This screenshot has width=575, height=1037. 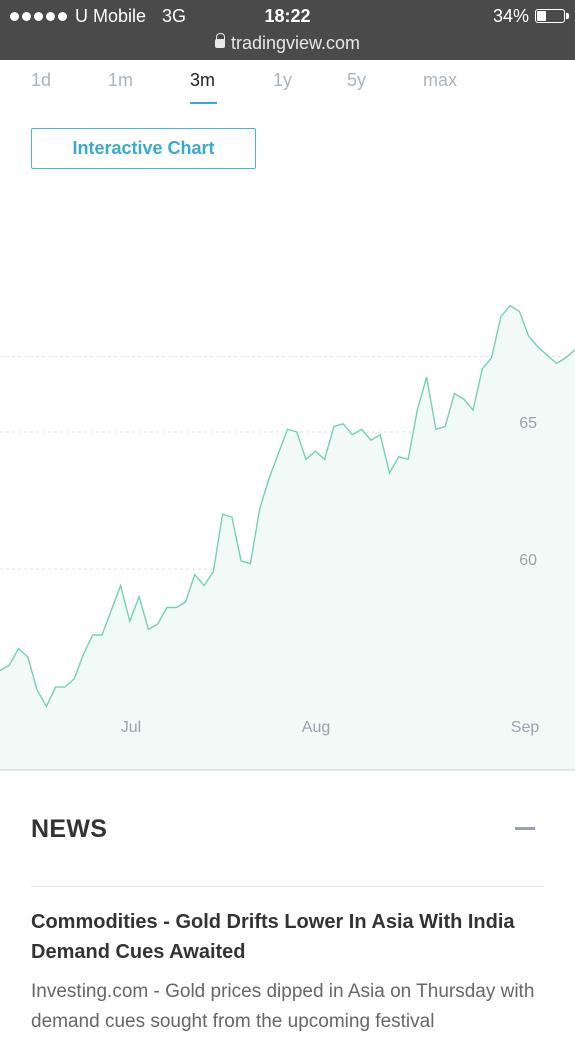 What do you see at coordinates (287, 16) in the screenshot?
I see `clock: 18:22` at bounding box center [287, 16].